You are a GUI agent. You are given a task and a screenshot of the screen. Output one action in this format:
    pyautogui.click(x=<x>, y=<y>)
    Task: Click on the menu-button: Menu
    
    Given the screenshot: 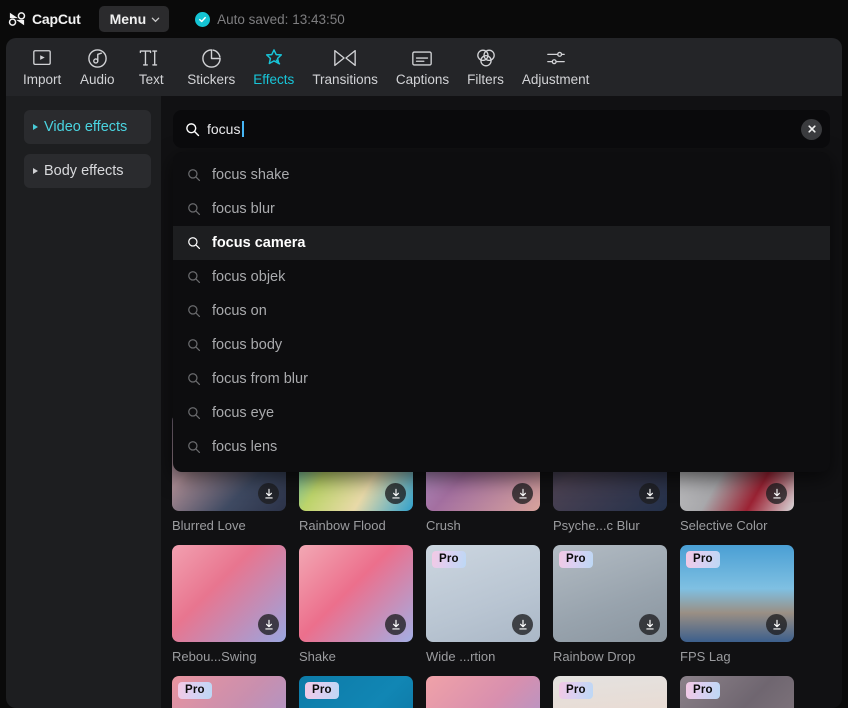 What is the action you would take?
    pyautogui.click(x=134, y=19)
    